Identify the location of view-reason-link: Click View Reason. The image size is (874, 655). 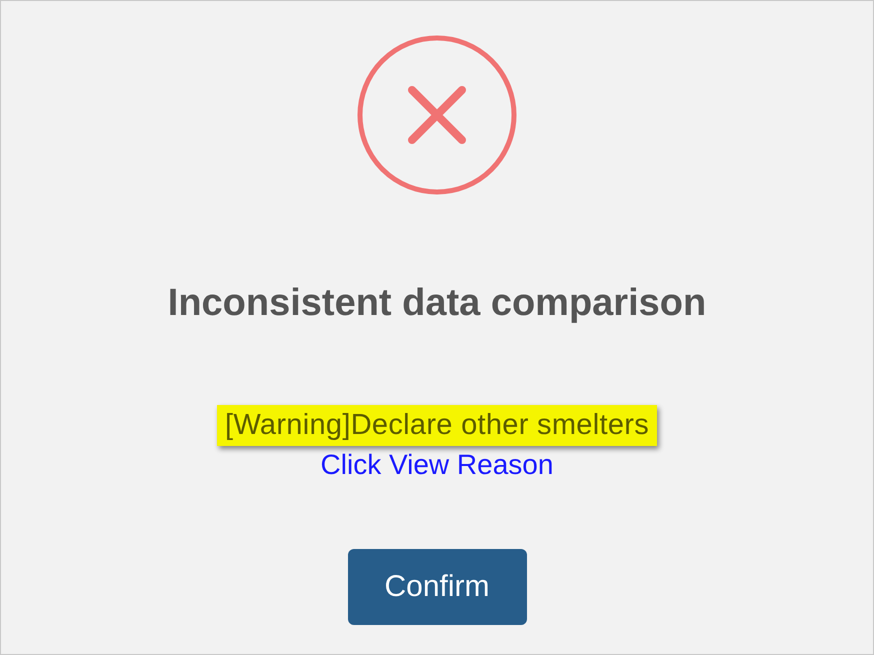
(437, 465).